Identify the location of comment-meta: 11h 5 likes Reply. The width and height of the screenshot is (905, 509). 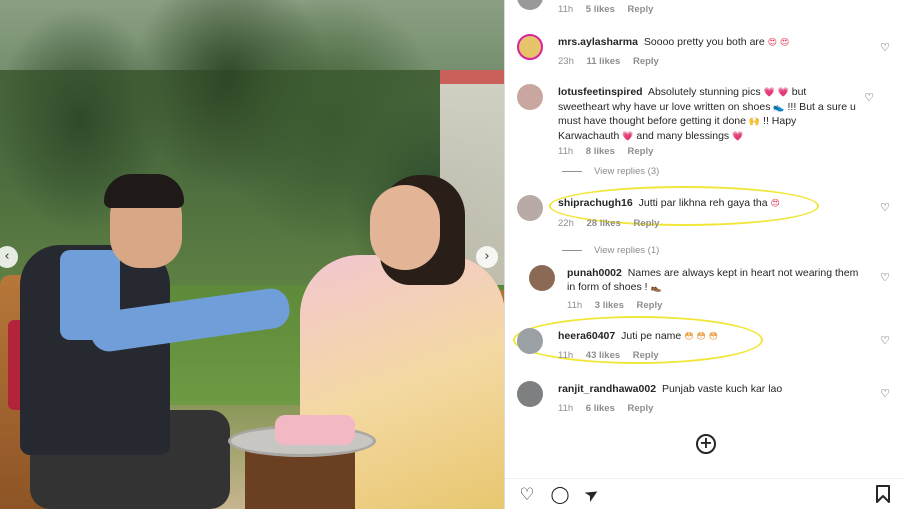
(610, 9).